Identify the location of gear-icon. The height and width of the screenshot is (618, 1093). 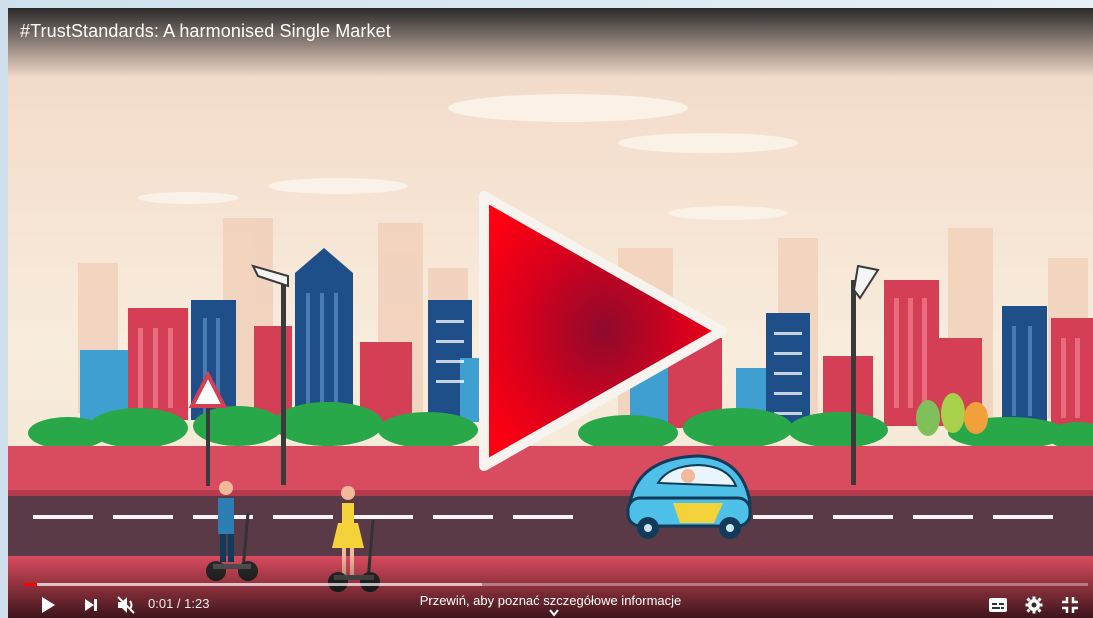
(1034, 605).